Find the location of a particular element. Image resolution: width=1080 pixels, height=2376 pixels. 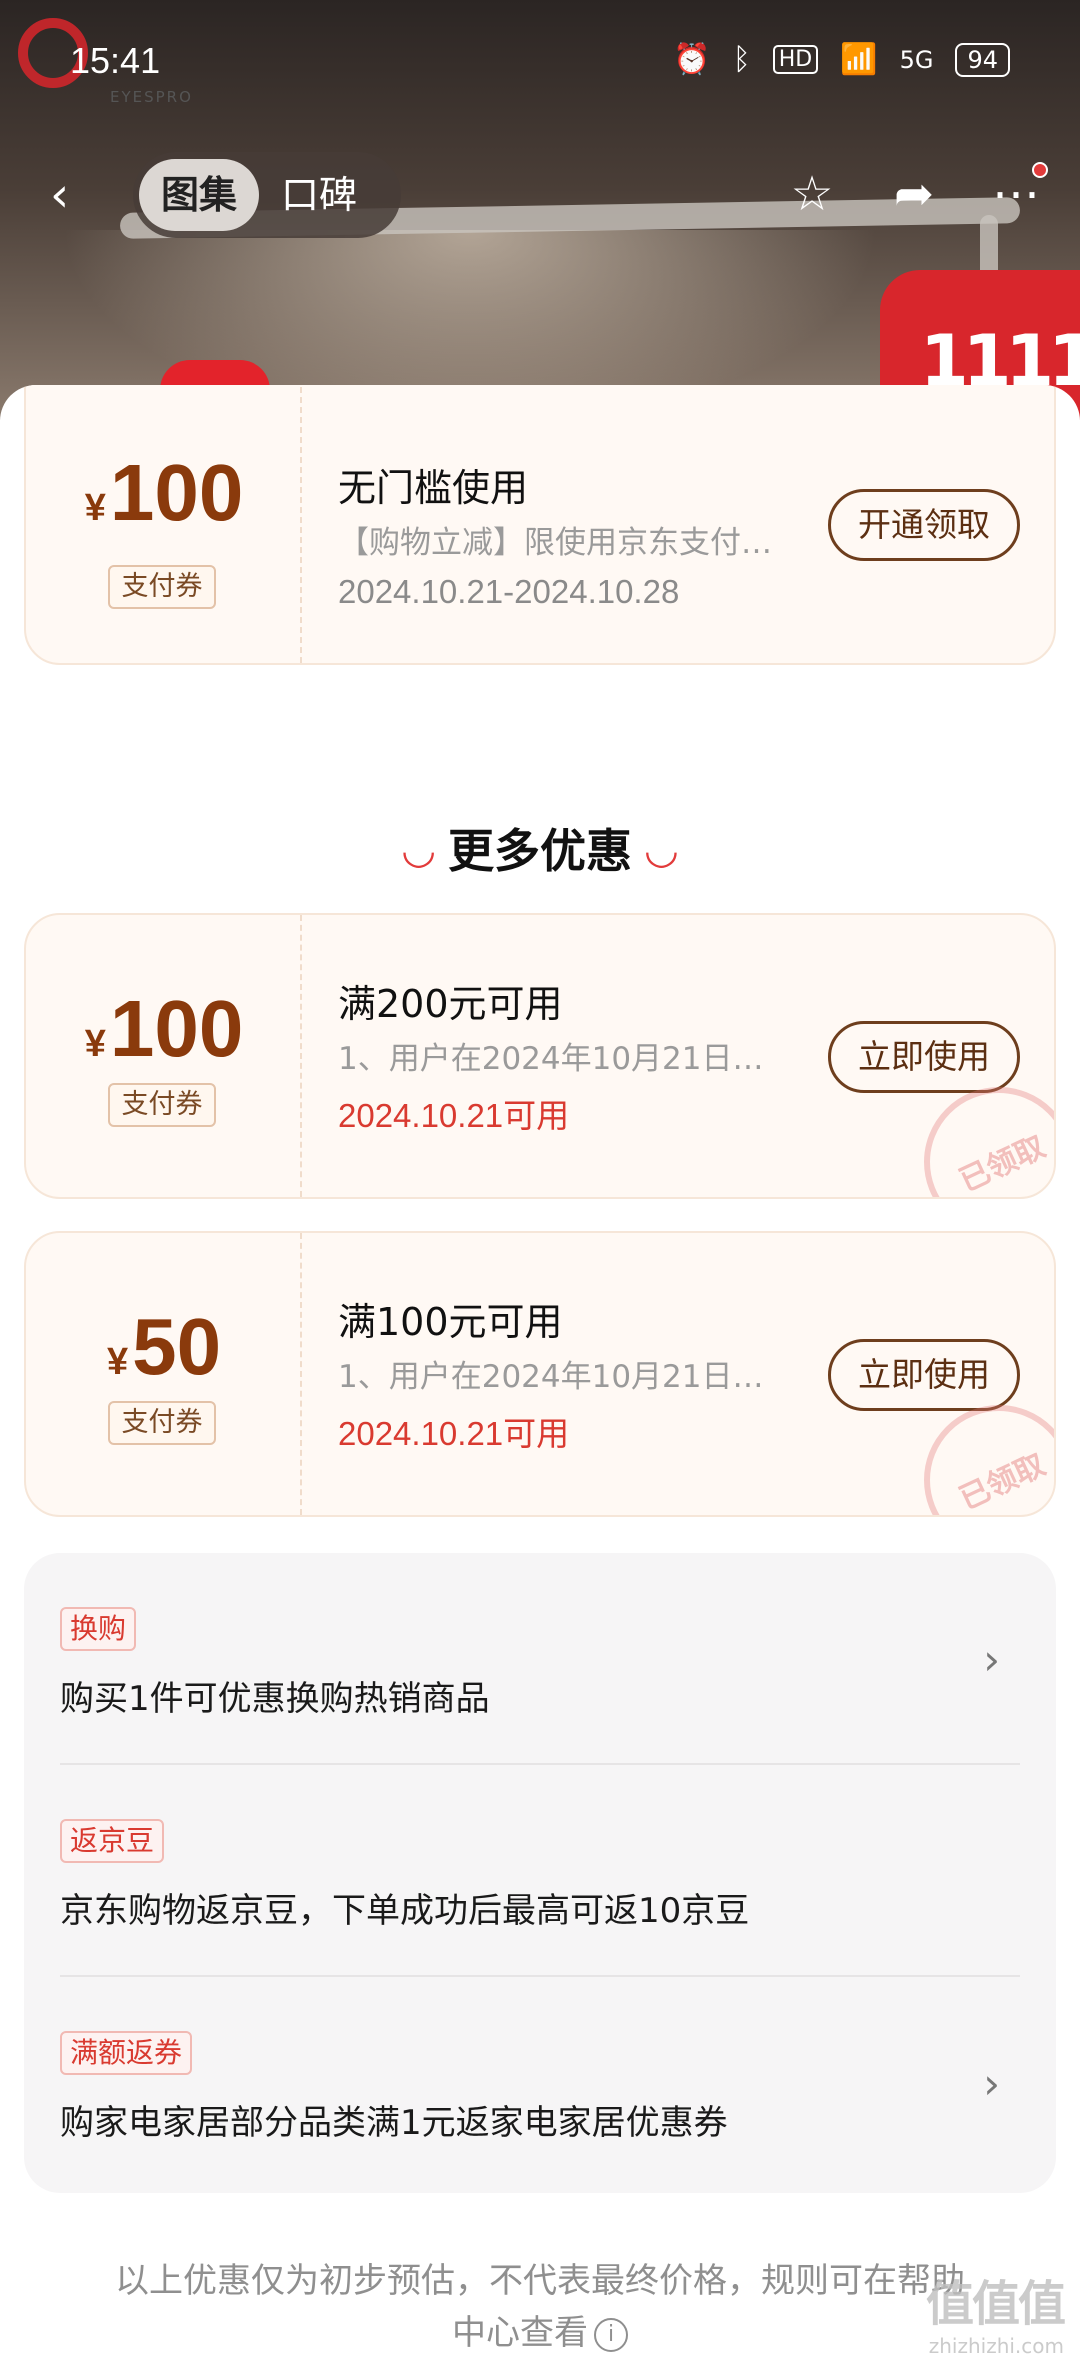

more-offers-title: 更多优惠 is located at coordinates (540, 851).